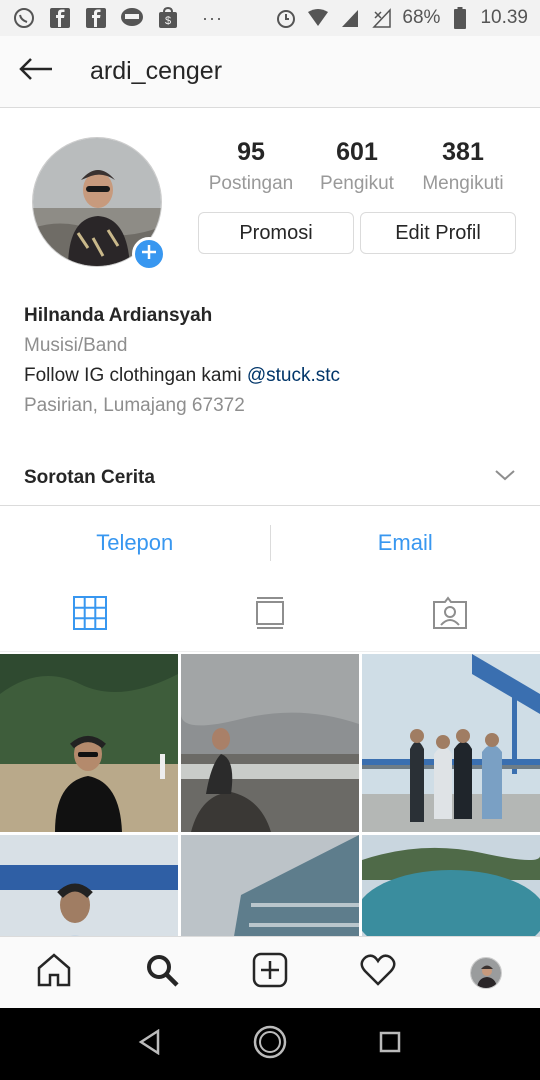 The image size is (540, 1080). I want to click on whatsapp-icon, so click(24, 18).